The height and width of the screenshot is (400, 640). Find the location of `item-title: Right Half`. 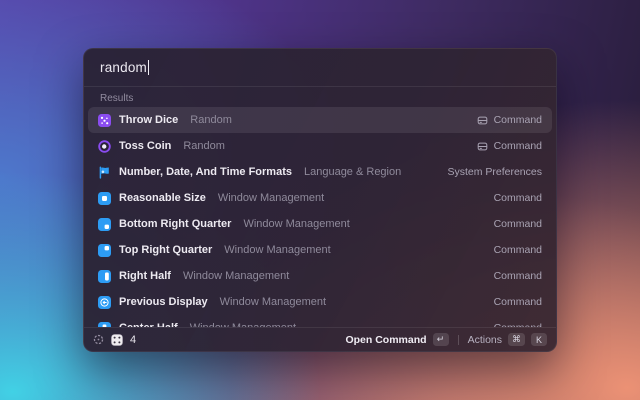

item-title: Right Half is located at coordinates (145, 276).